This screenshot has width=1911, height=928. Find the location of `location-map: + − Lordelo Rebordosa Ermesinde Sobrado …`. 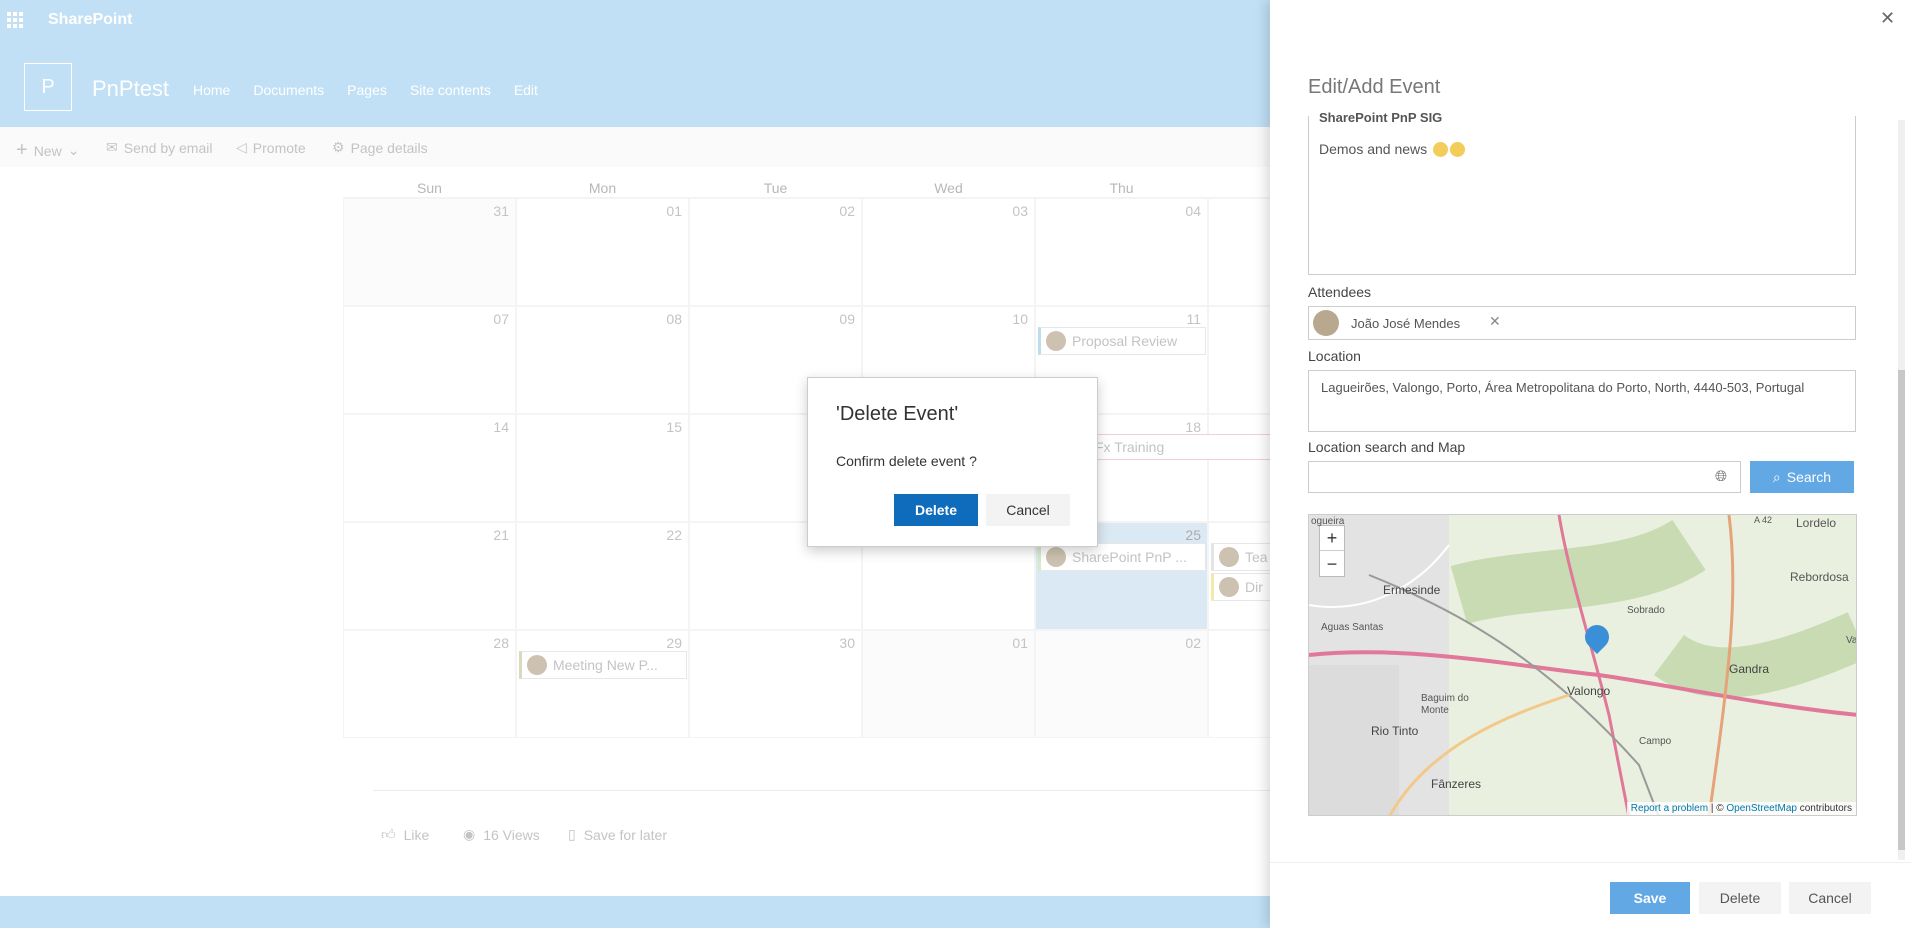

location-map: + − Lordelo Rebordosa Ermesinde Sobrado … is located at coordinates (1582, 665).